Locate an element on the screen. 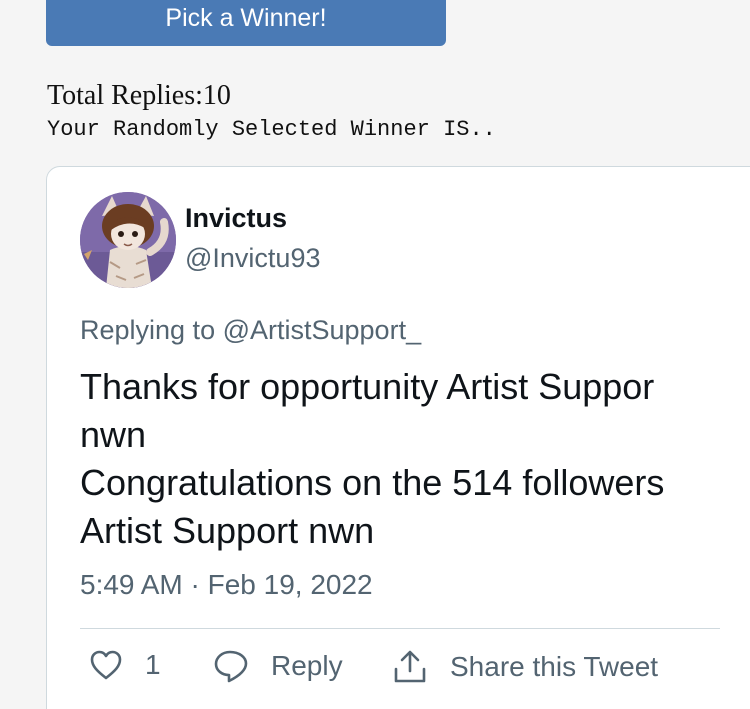 This screenshot has width=750, height=709. tweet-text-line: nwn is located at coordinates (113, 434).